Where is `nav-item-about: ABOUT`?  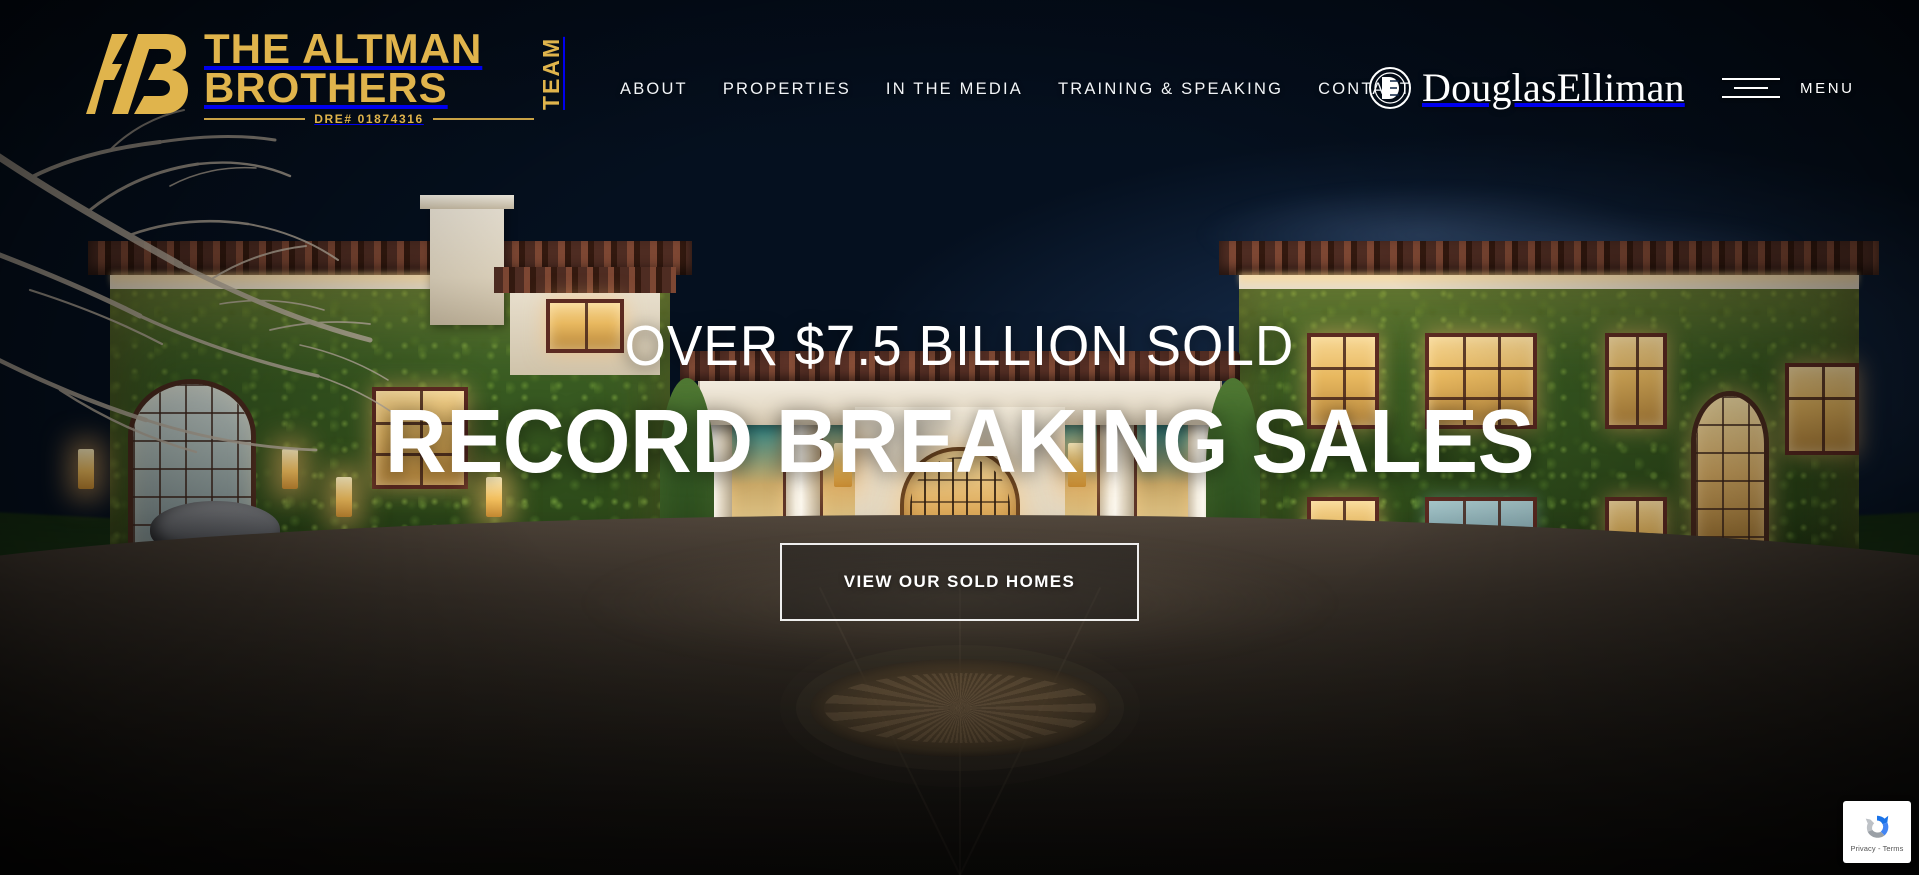 nav-item-about: ABOUT is located at coordinates (654, 89).